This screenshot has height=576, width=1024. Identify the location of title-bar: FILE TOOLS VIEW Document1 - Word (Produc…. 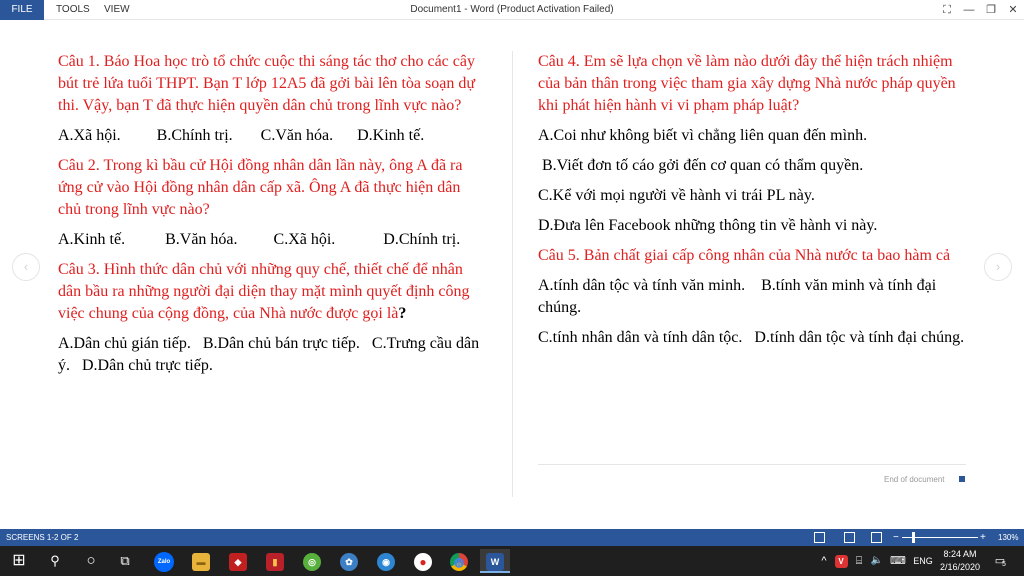
(512, 10).